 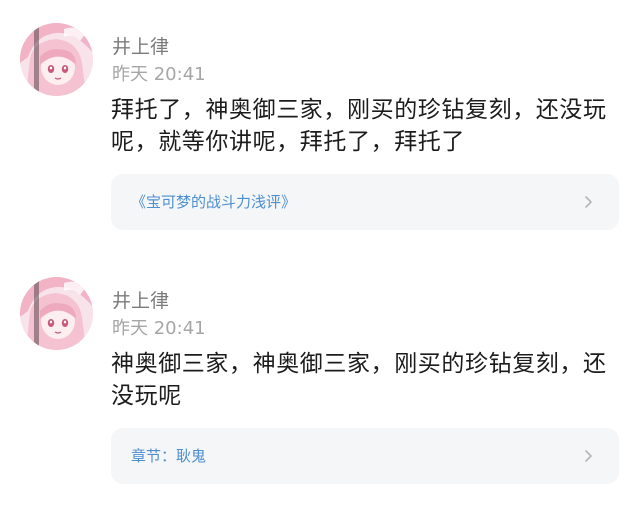 What do you see at coordinates (359, 126) in the screenshot?
I see `comment-text: 拜托了，神奥御三家，刚买的珍钻复刻，还没玩呢，就等你讲呢，拜托了，拜托了` at bounding box center [359, 126].